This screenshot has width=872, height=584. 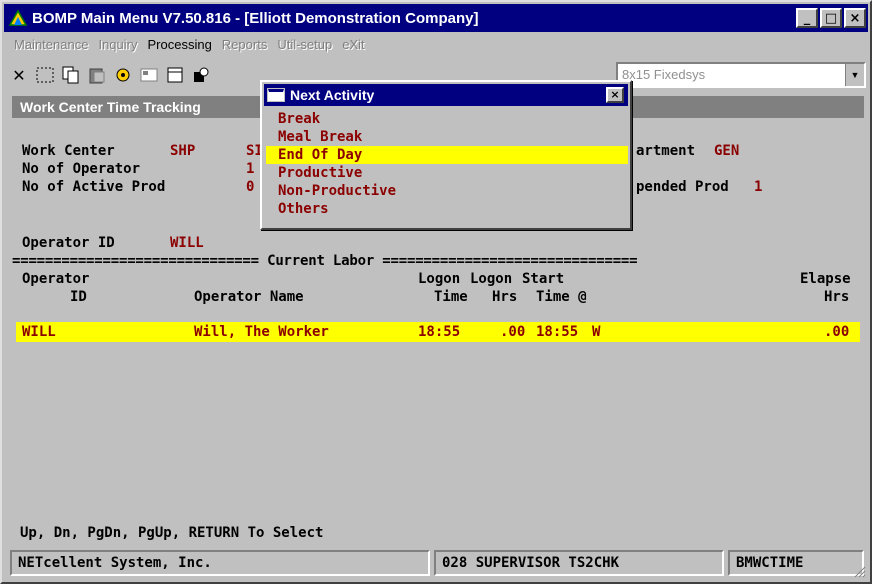 I want to click on header-logon-hrs: Hrs, so click(x=505, y=297).